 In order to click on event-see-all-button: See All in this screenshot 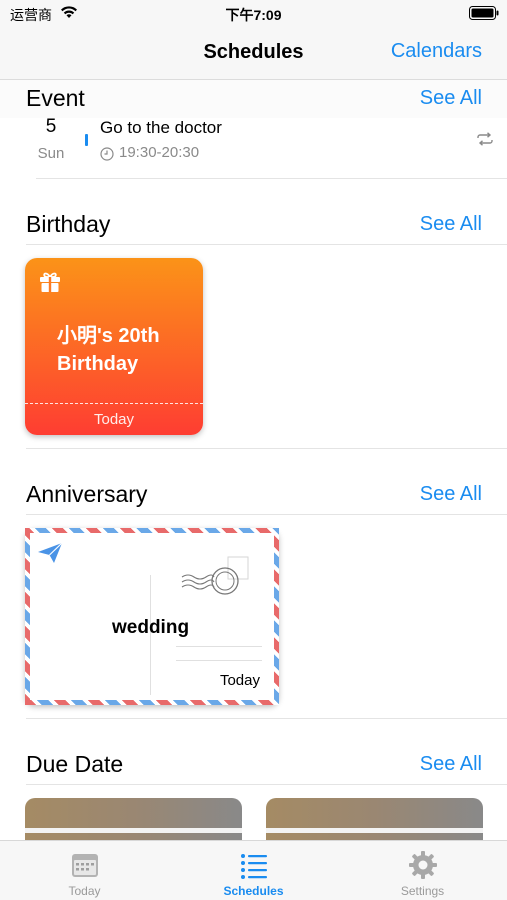, I will do `click(451, 98)`.